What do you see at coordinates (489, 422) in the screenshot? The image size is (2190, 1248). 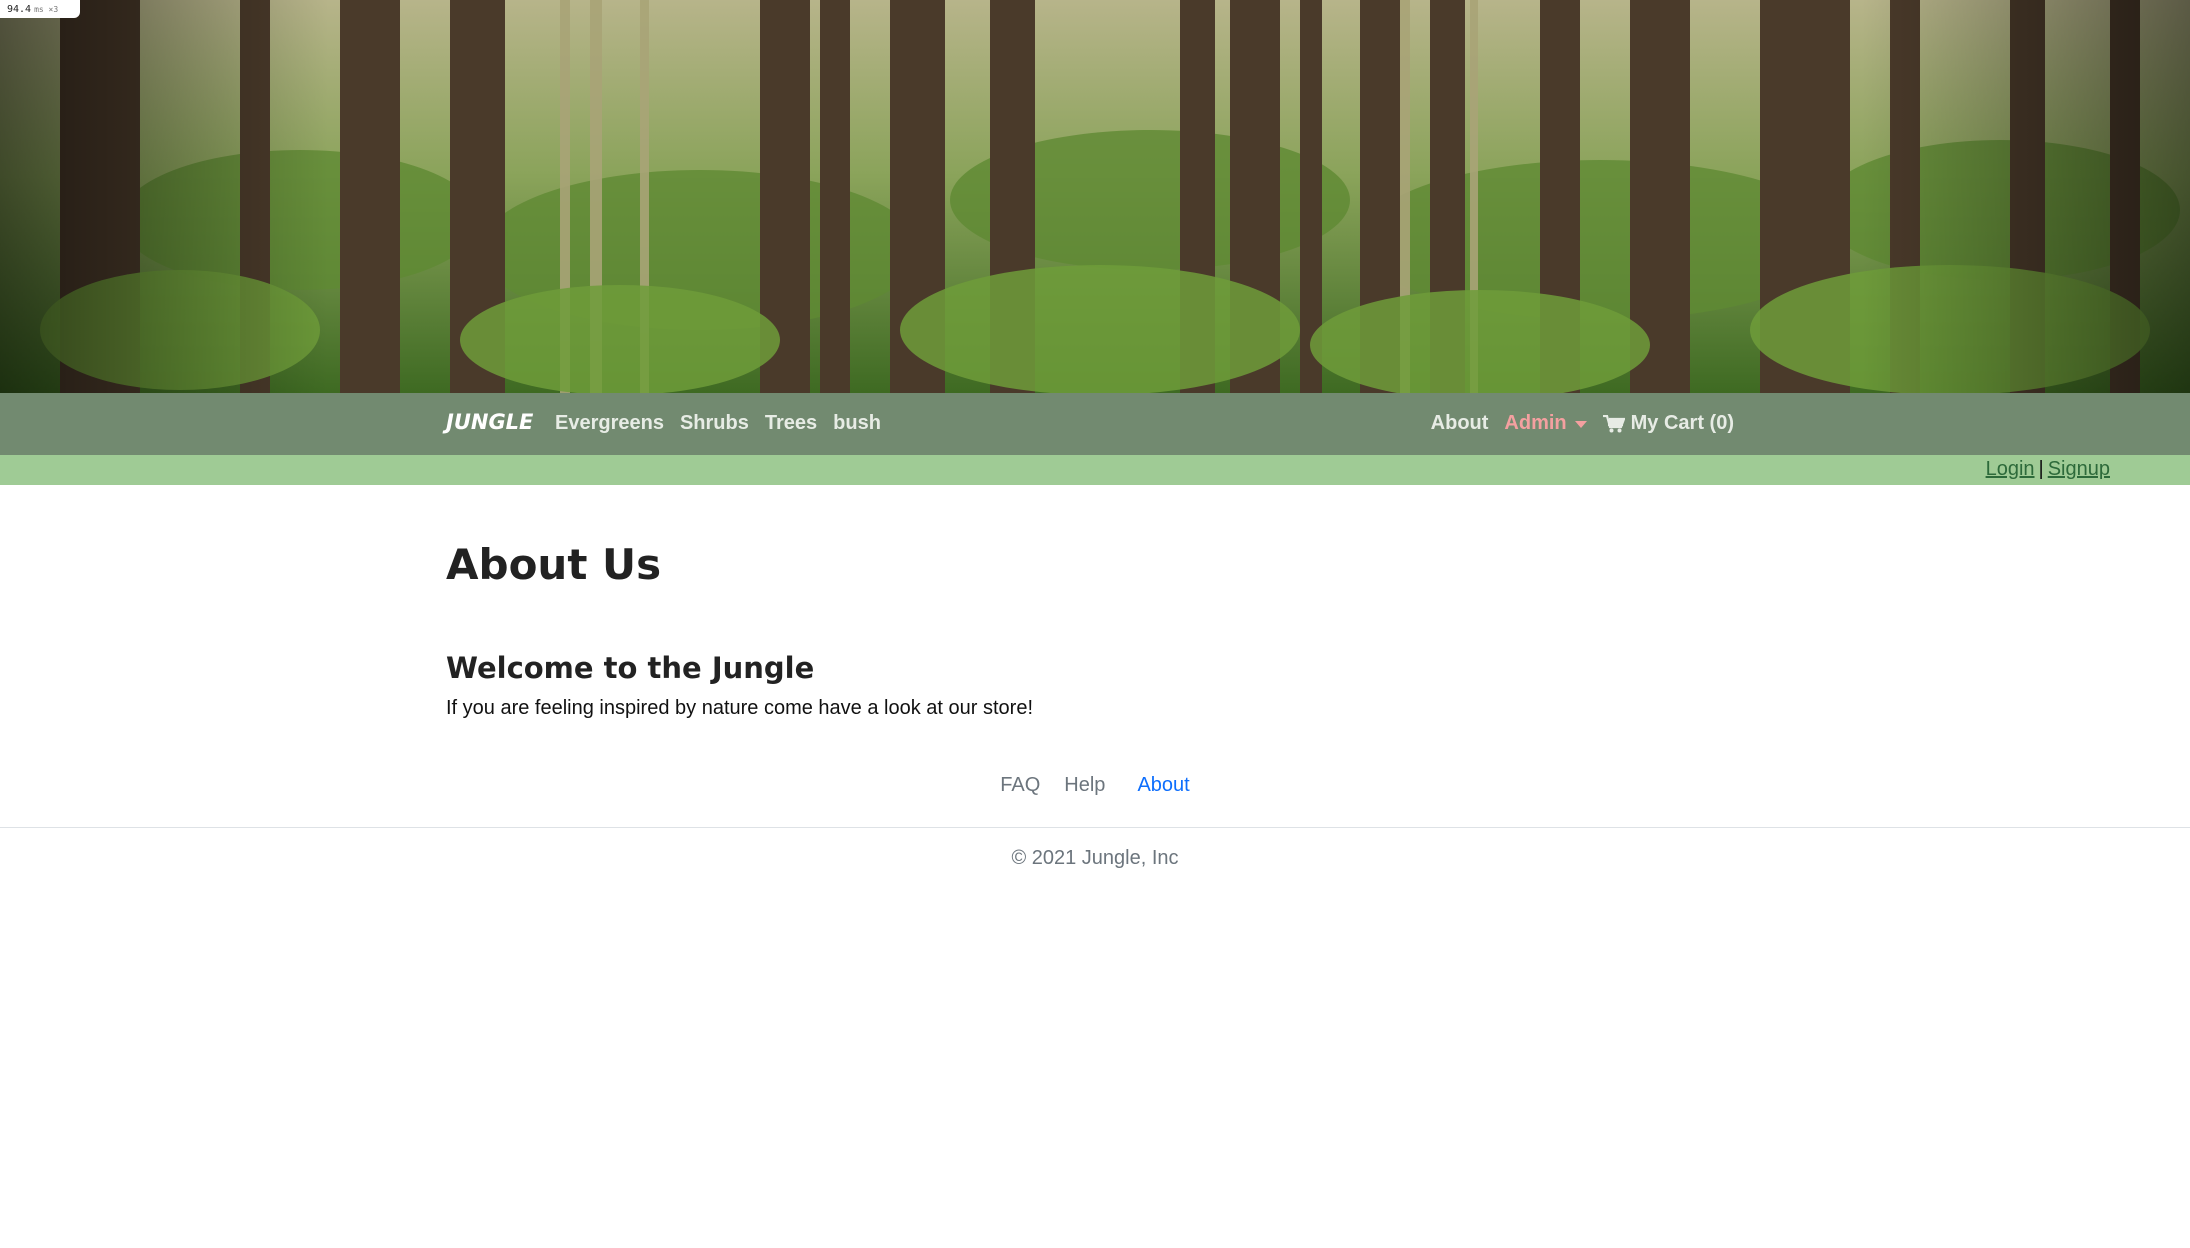 I see `brand-logo: JUNGLE` at bounding box center [489, 422].